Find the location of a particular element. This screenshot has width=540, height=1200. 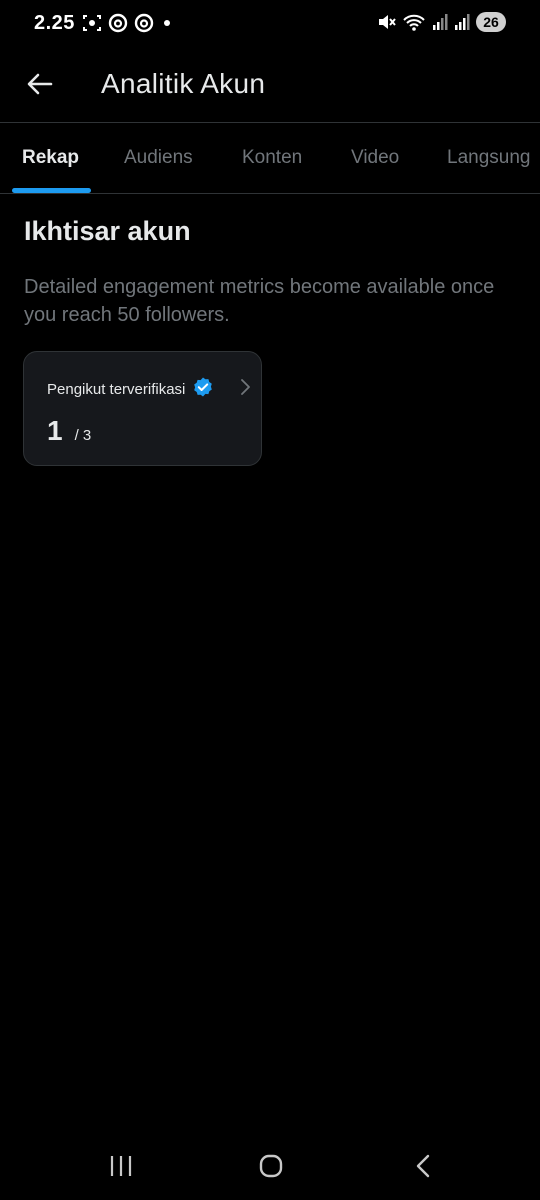

page-title: Analitik Akun is located at coordinates (183, 83).